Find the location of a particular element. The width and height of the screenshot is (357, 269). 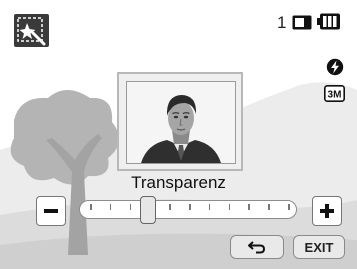

battery-full-icon is located at coordinates (329, 24).